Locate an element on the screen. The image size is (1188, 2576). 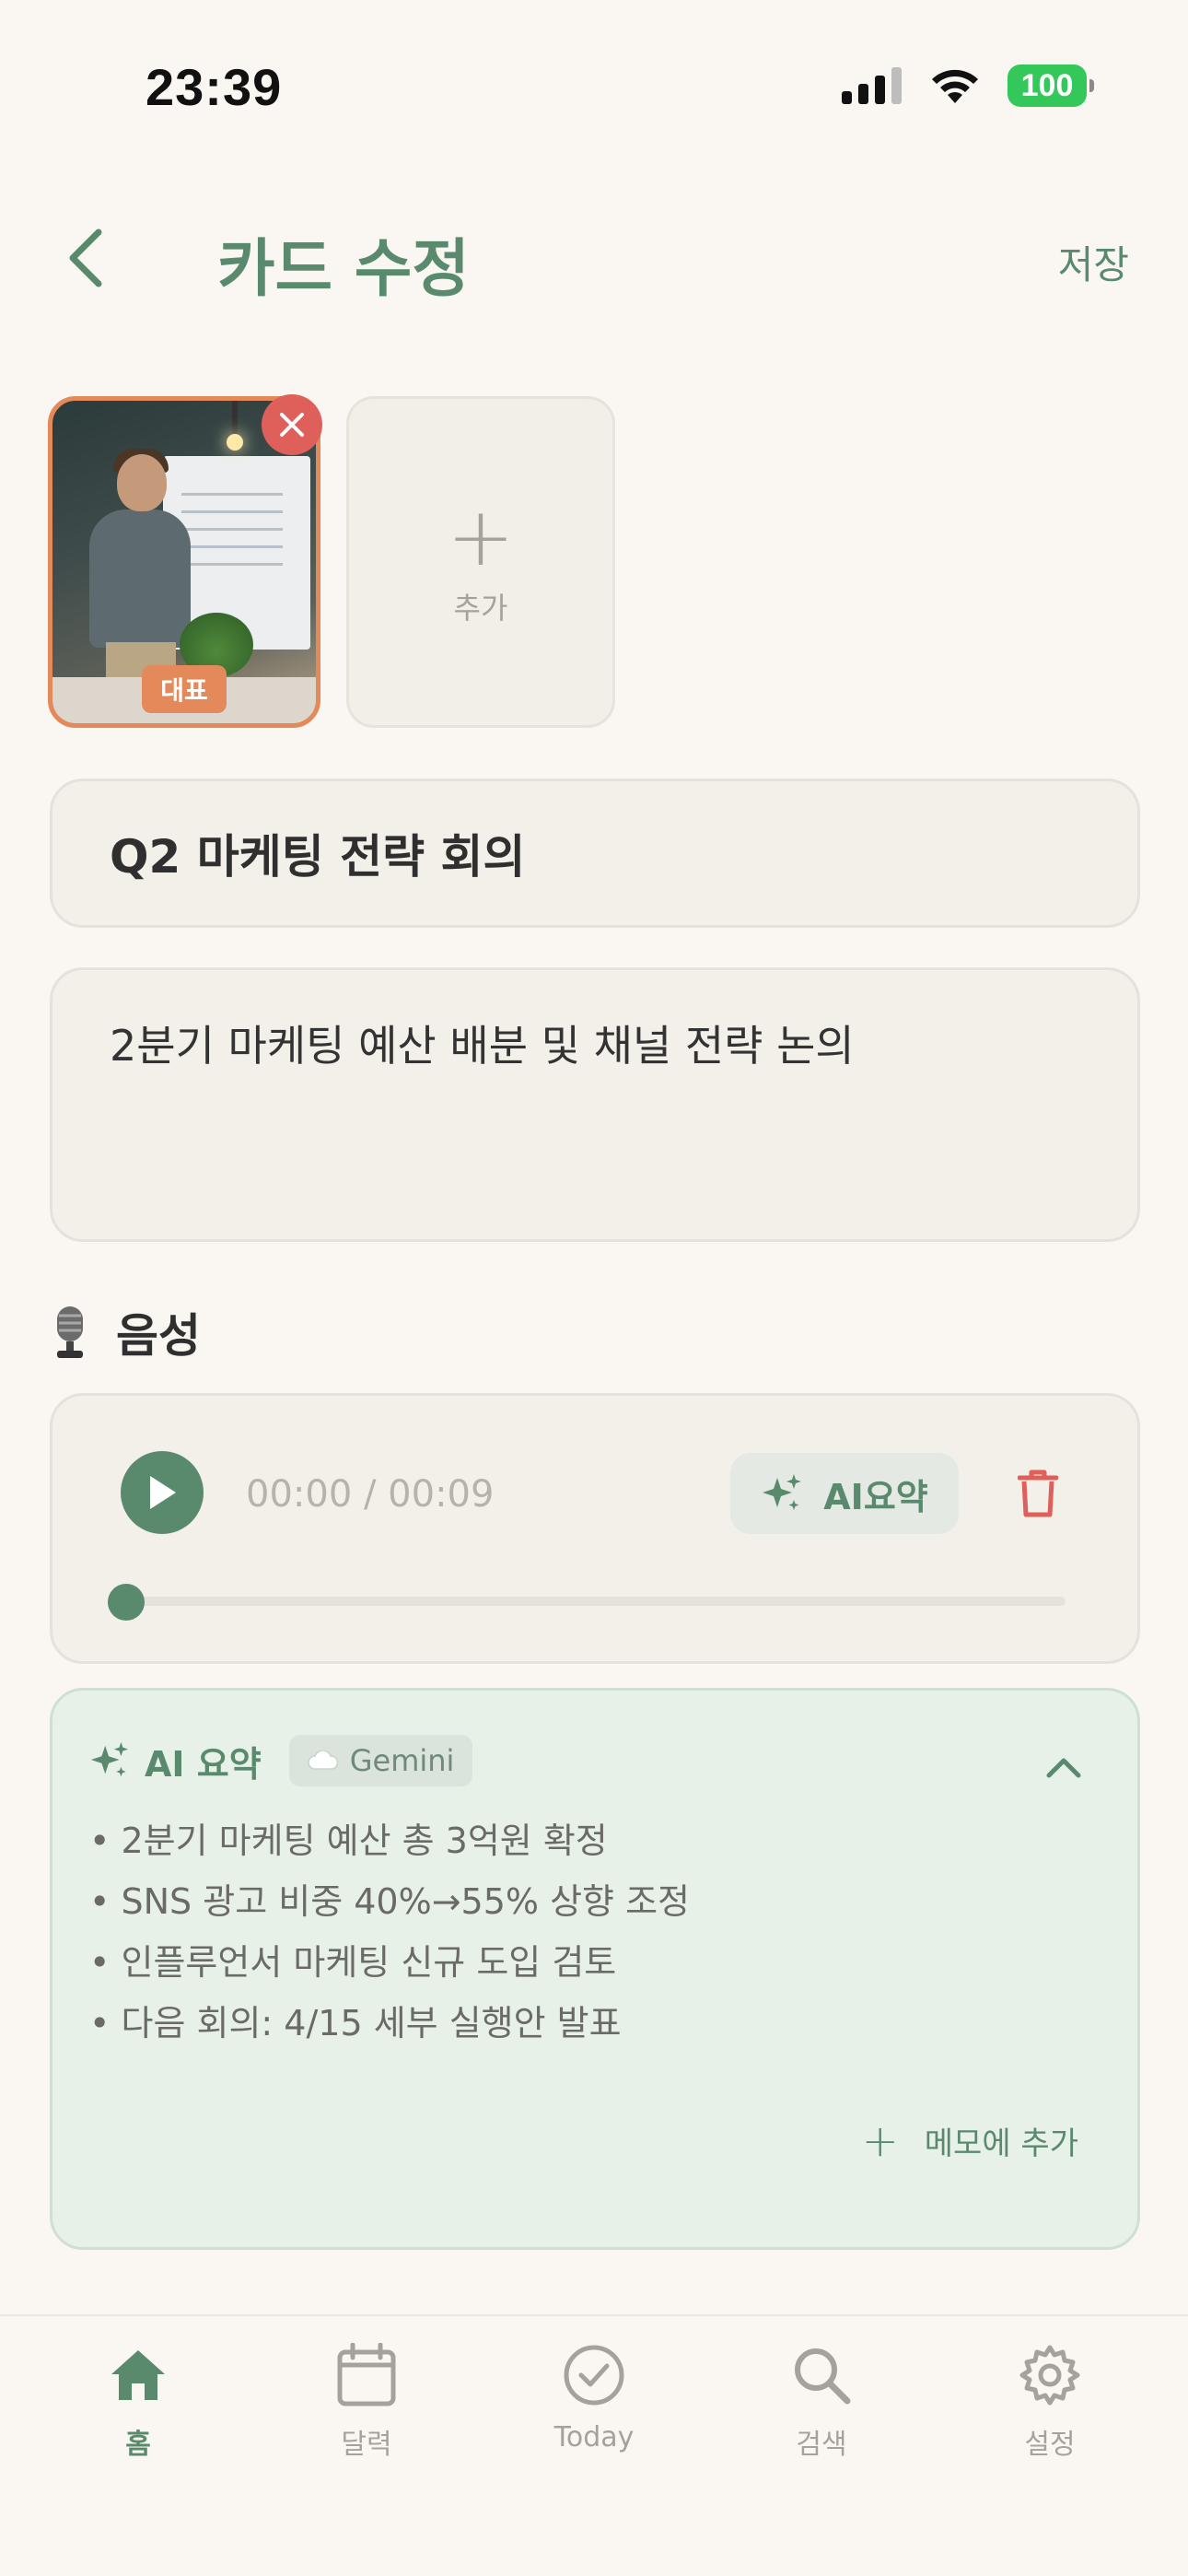
model-chip: Gemini is located at coordinates (380, 1760).